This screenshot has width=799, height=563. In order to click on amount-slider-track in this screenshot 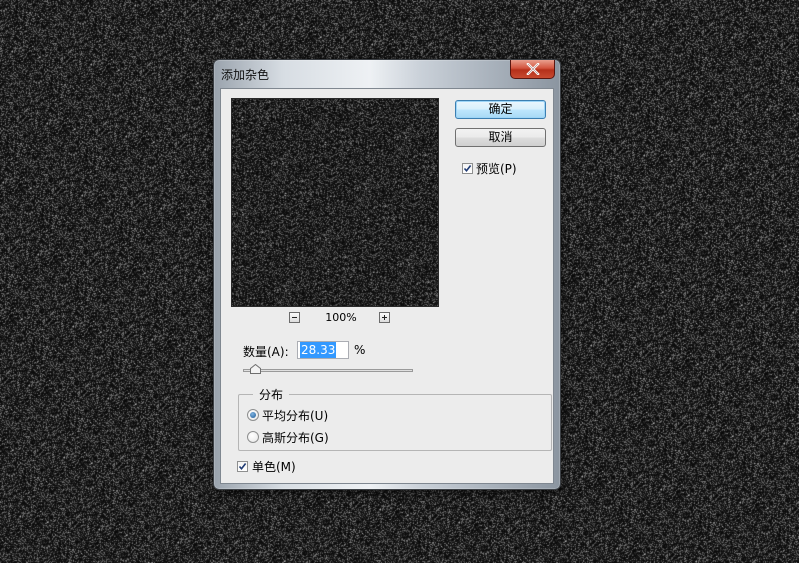, I will do `click(328, 370)`.